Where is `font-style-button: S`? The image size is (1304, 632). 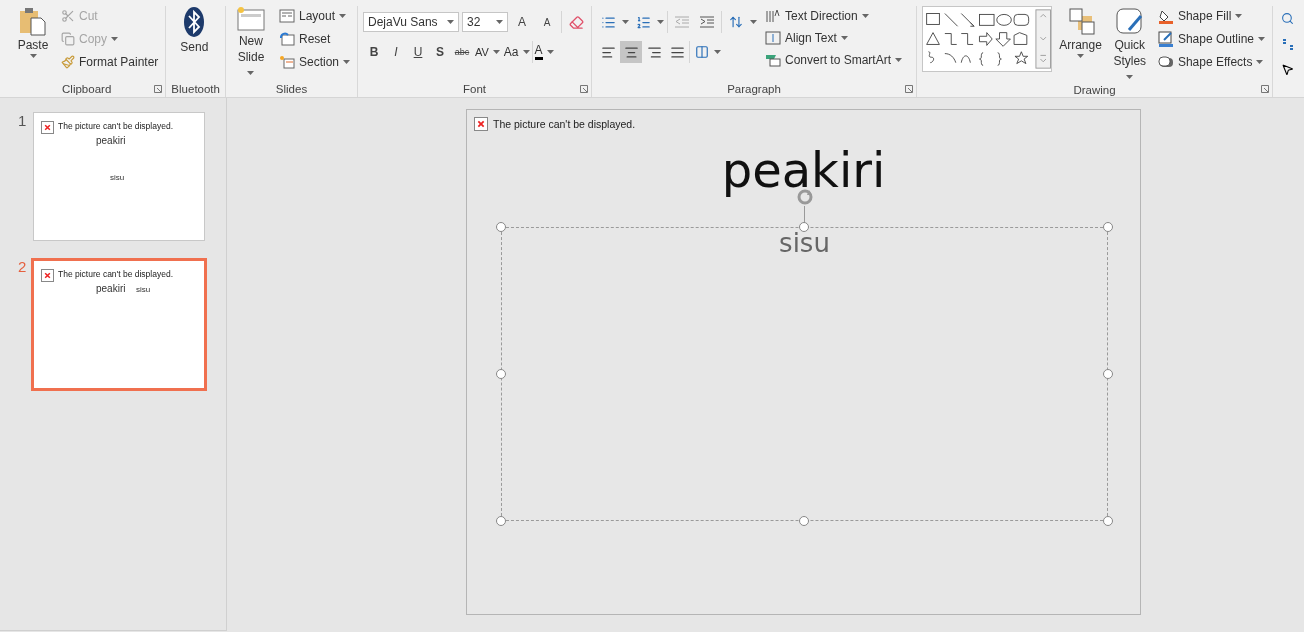
font-style-button: S is located at coordinates (440, 52).